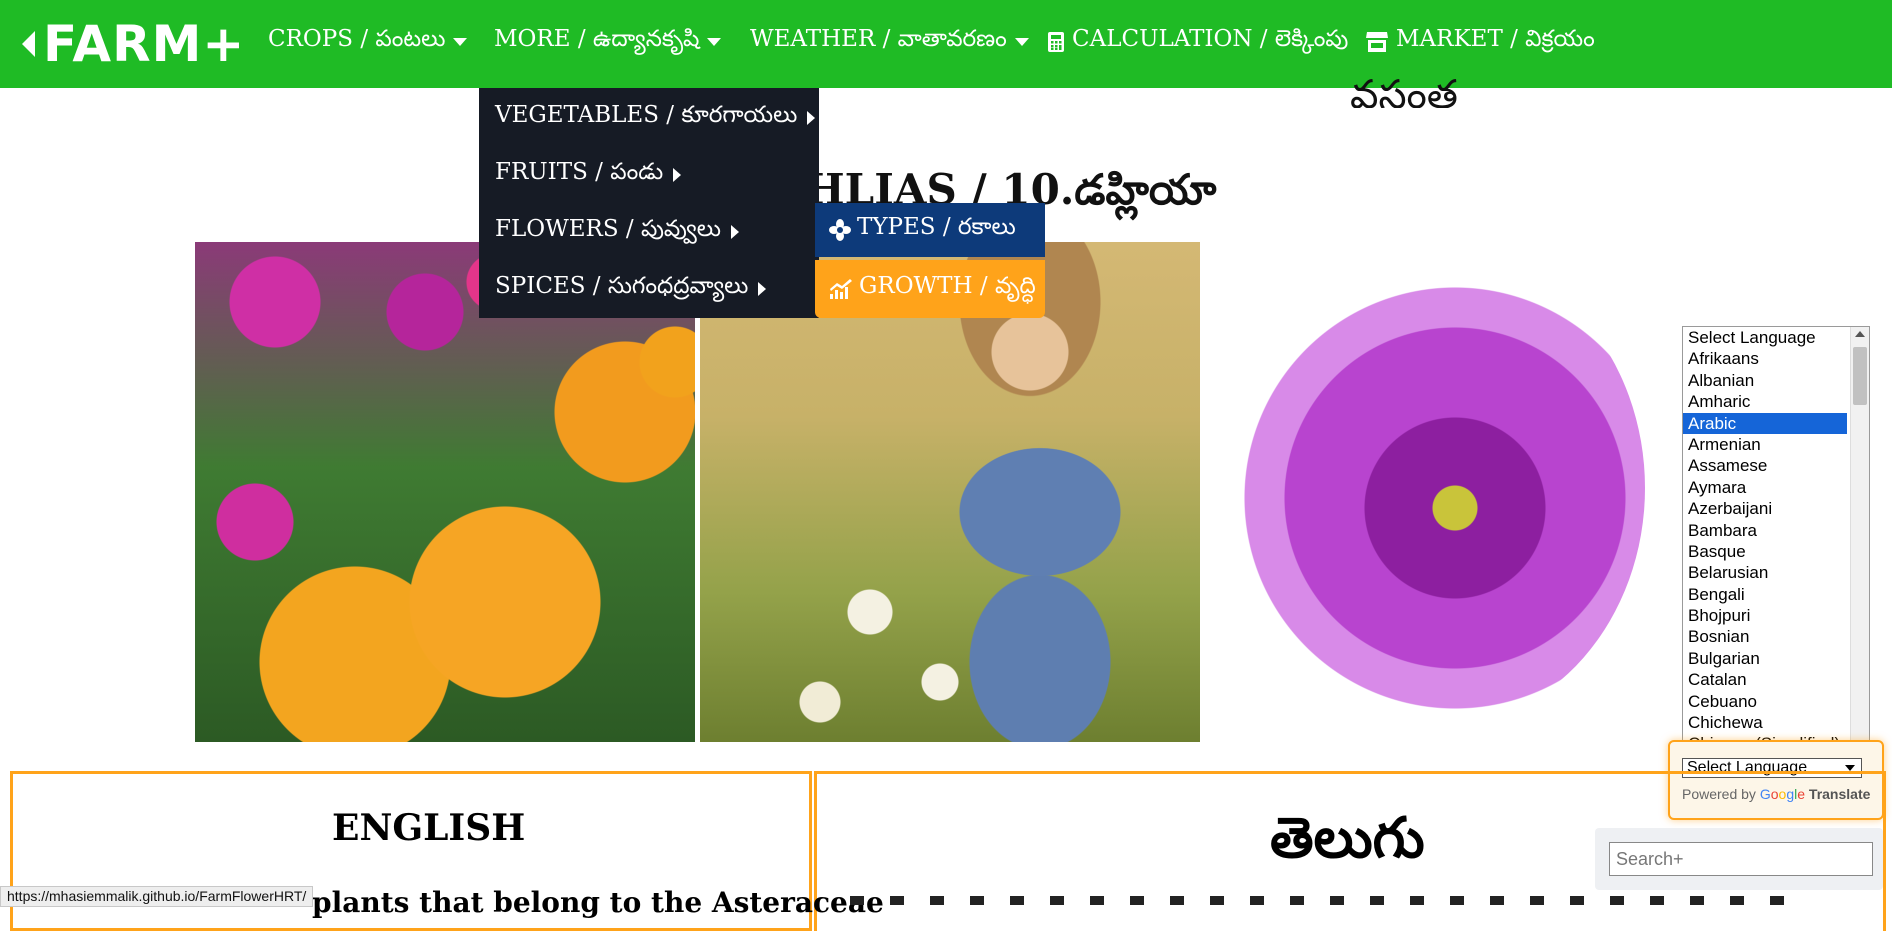  What do you see at coordinates (1776, 701) in the screenshot?
I see `language-option: Cebuano` at bounding box center [1776, 701].